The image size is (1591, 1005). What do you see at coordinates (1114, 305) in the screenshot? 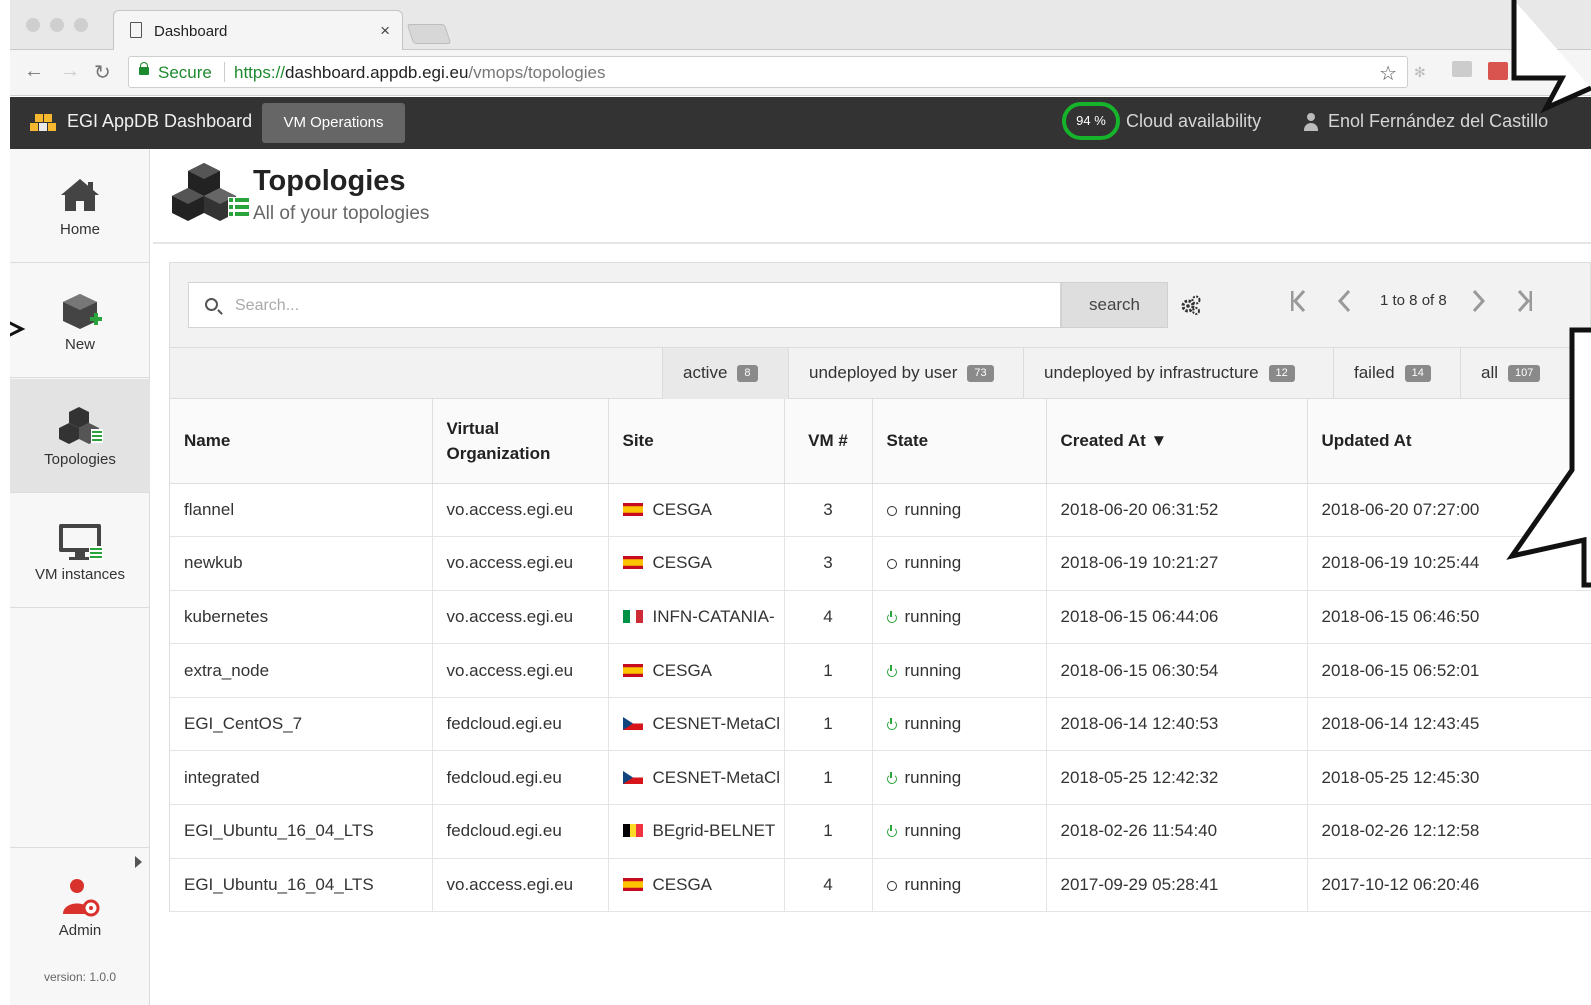
I see `search-button: search` at bounding box center [1114, 305].